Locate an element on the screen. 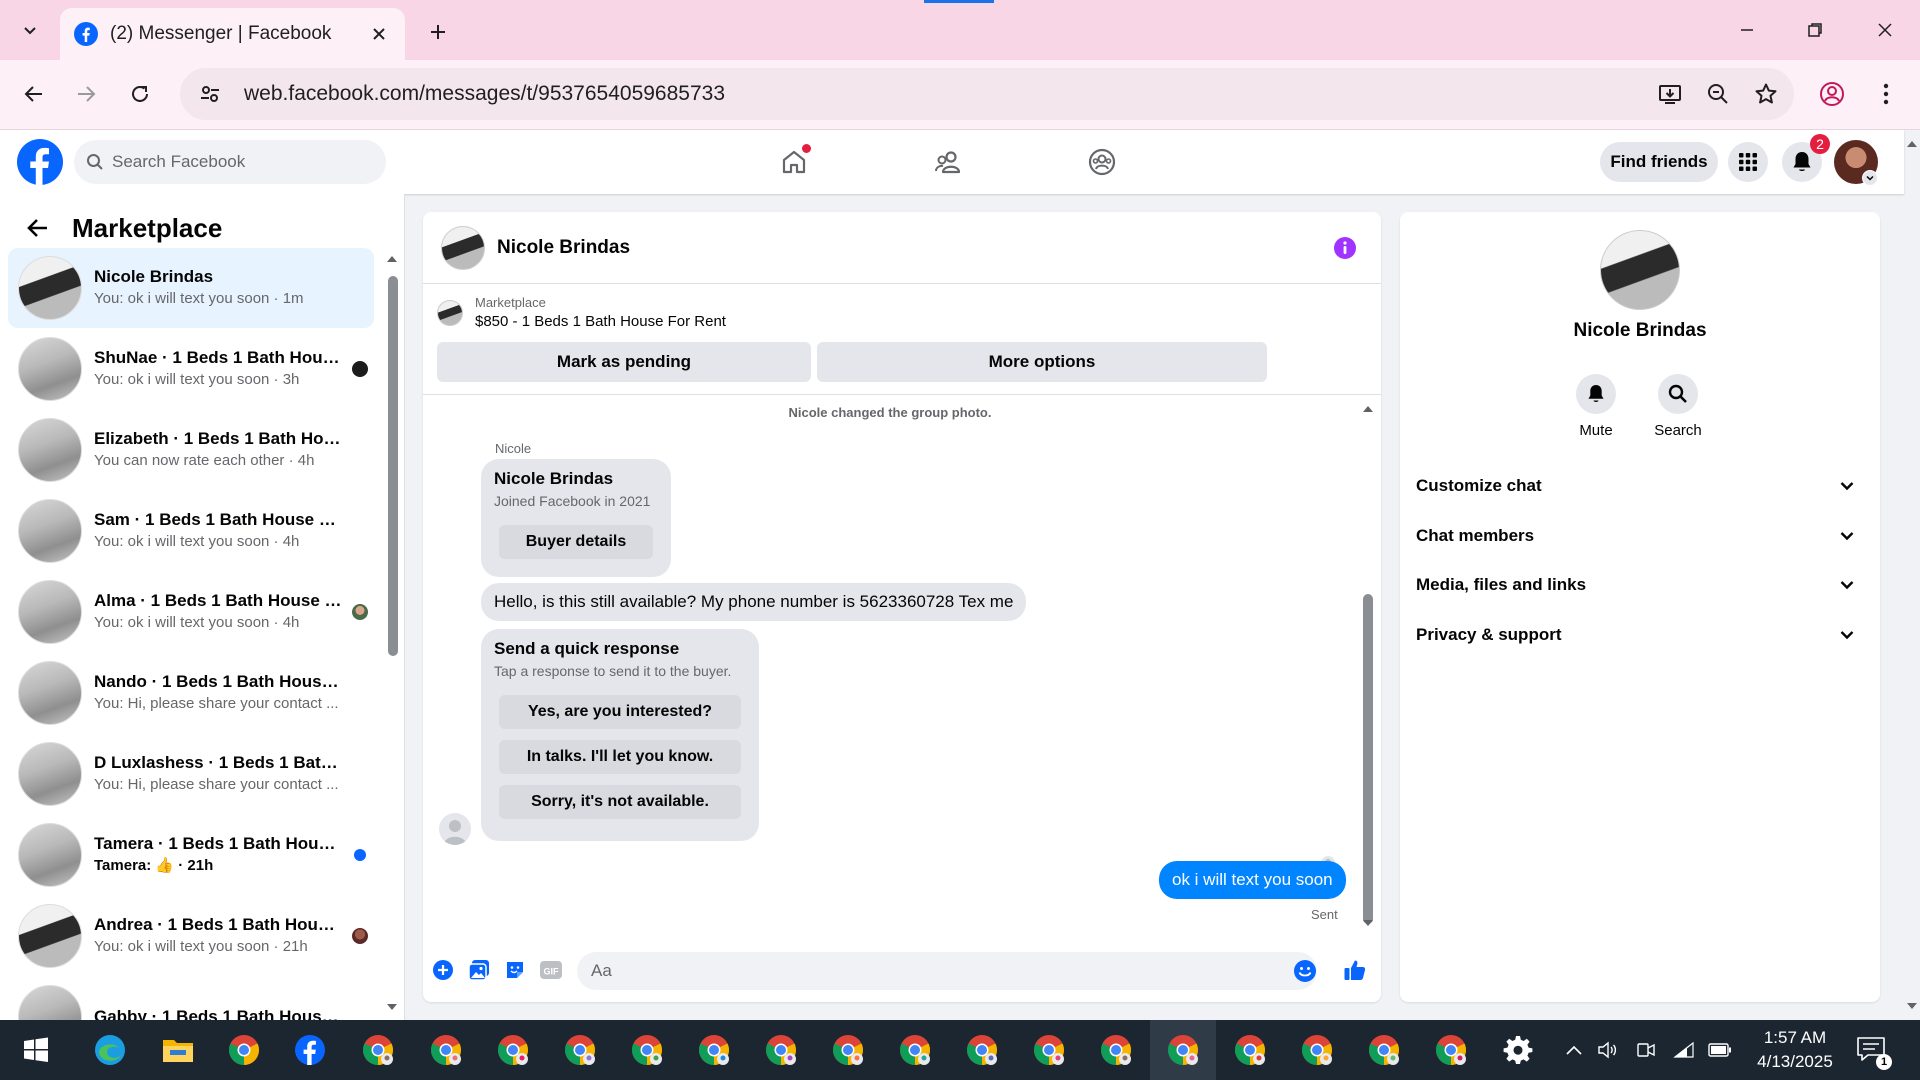 The width and height of the screenshot is (1920, 1080). sticker-icon is located at coordinates (515, 970).